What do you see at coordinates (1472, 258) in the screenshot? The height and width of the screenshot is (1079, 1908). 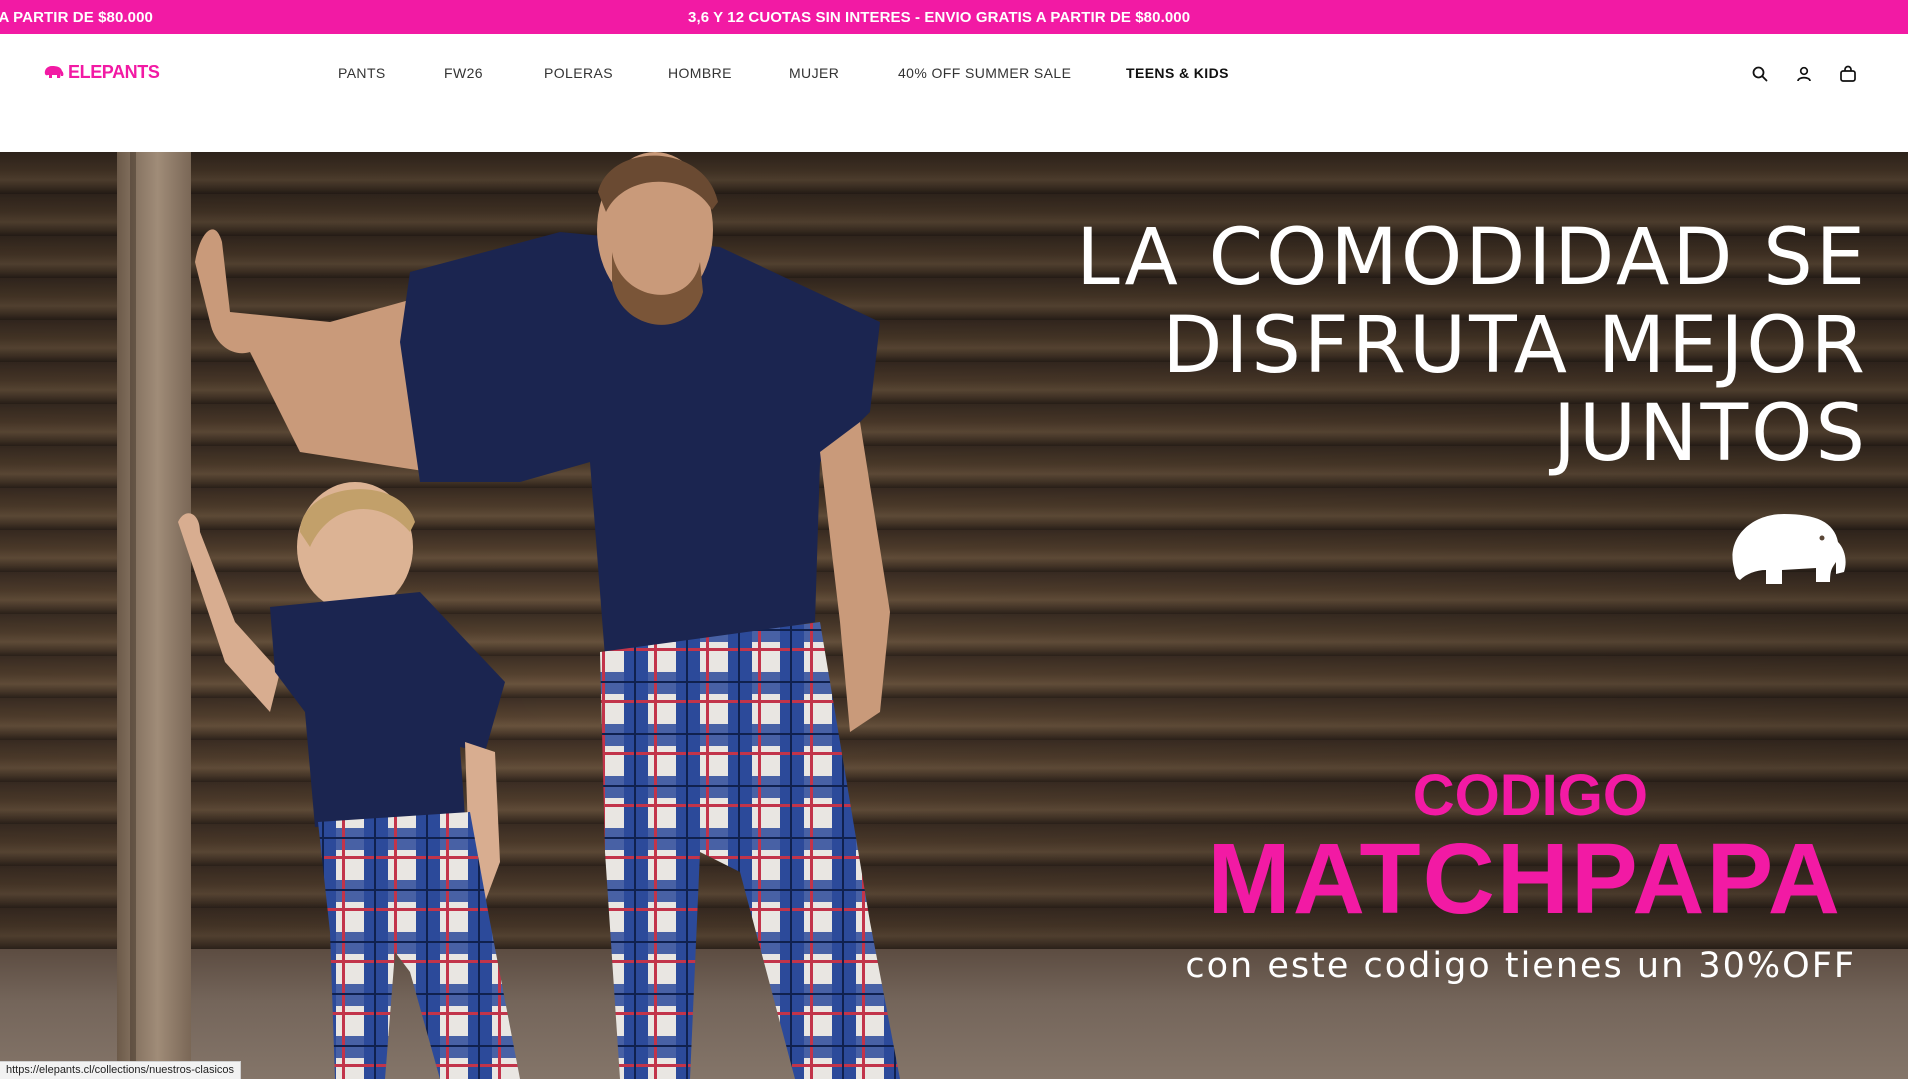 I see `headline-line-1: LA COMODIDAD SE` at bounding box center [1472, 258].